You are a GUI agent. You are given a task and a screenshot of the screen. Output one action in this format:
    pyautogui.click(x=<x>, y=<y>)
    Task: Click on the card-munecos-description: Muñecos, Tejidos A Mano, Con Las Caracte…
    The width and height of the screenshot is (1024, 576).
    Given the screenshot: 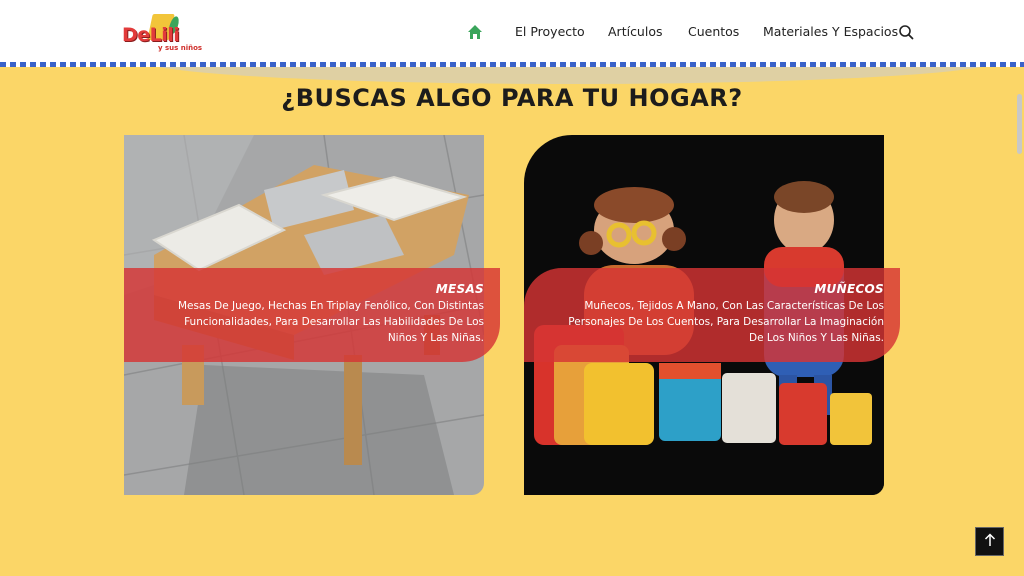 What is the action you would take?
    pyautogui.click(x=726, y=322)
    